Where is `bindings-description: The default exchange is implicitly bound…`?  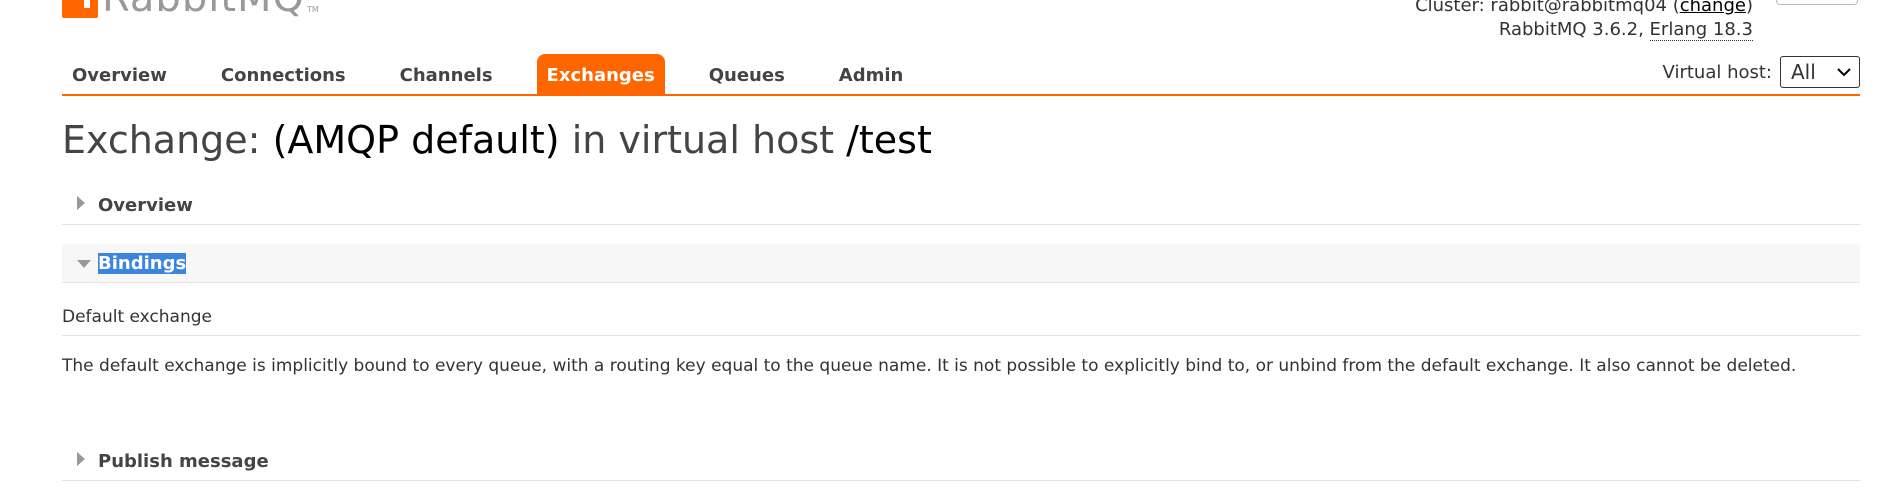 bindings-description: The default exchange is implicitly bound… is located at coordinates (929, 366).